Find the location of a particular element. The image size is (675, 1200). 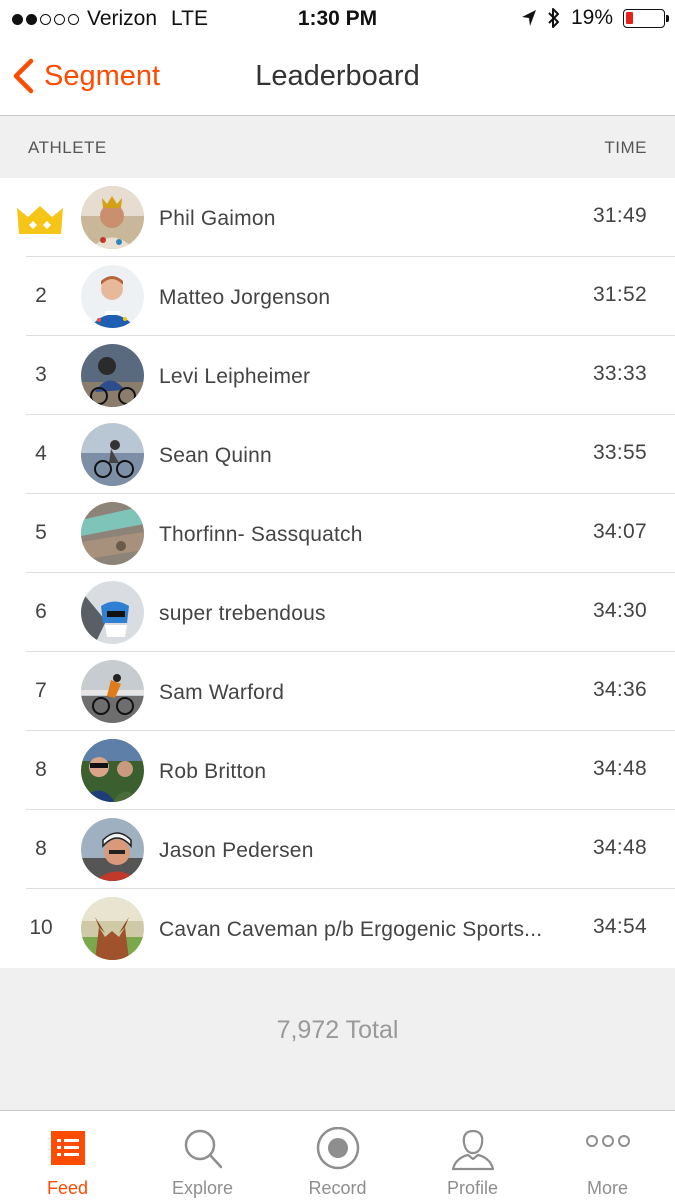

tab-bar: Feed Explore Record Profile More is located at coordinates (337, 1155).